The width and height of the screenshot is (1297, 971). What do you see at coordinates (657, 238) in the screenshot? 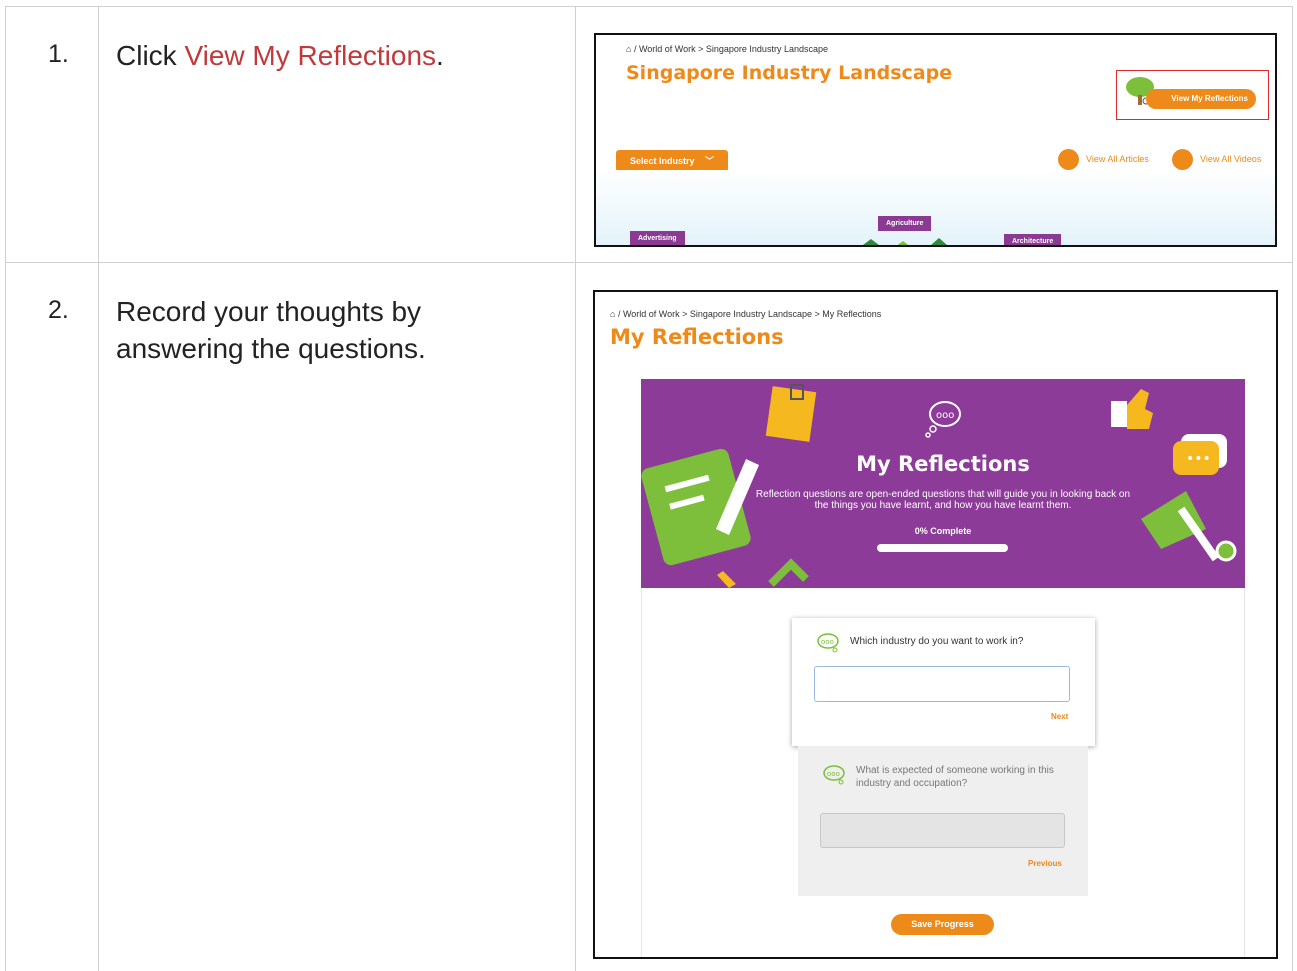
I see `tag-advertising: Advertising` at bounding box center [657, 238].